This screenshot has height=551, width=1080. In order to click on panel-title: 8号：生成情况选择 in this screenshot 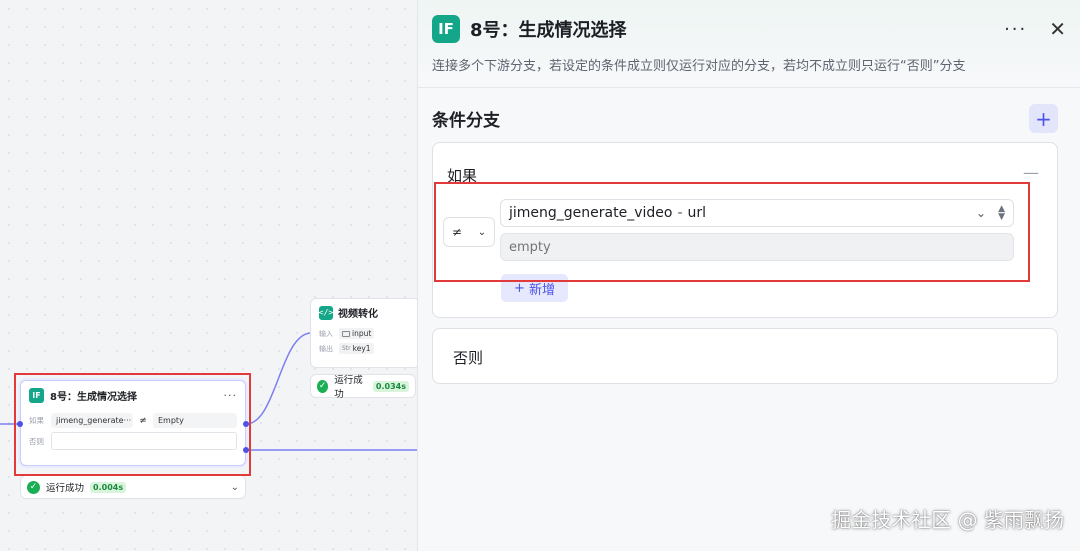, I will do `click(548, 29)`.